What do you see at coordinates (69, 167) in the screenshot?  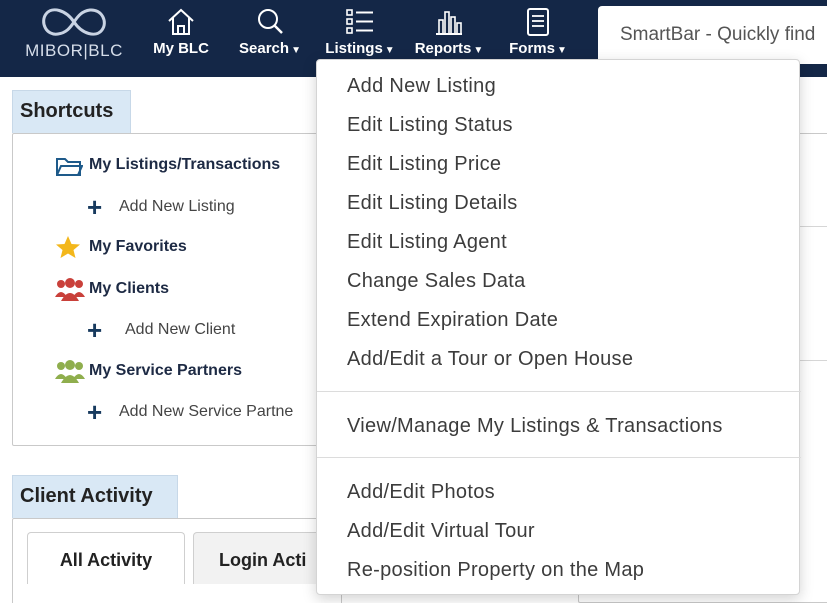 I see `folder-icon` at bounding box center [69, 167].